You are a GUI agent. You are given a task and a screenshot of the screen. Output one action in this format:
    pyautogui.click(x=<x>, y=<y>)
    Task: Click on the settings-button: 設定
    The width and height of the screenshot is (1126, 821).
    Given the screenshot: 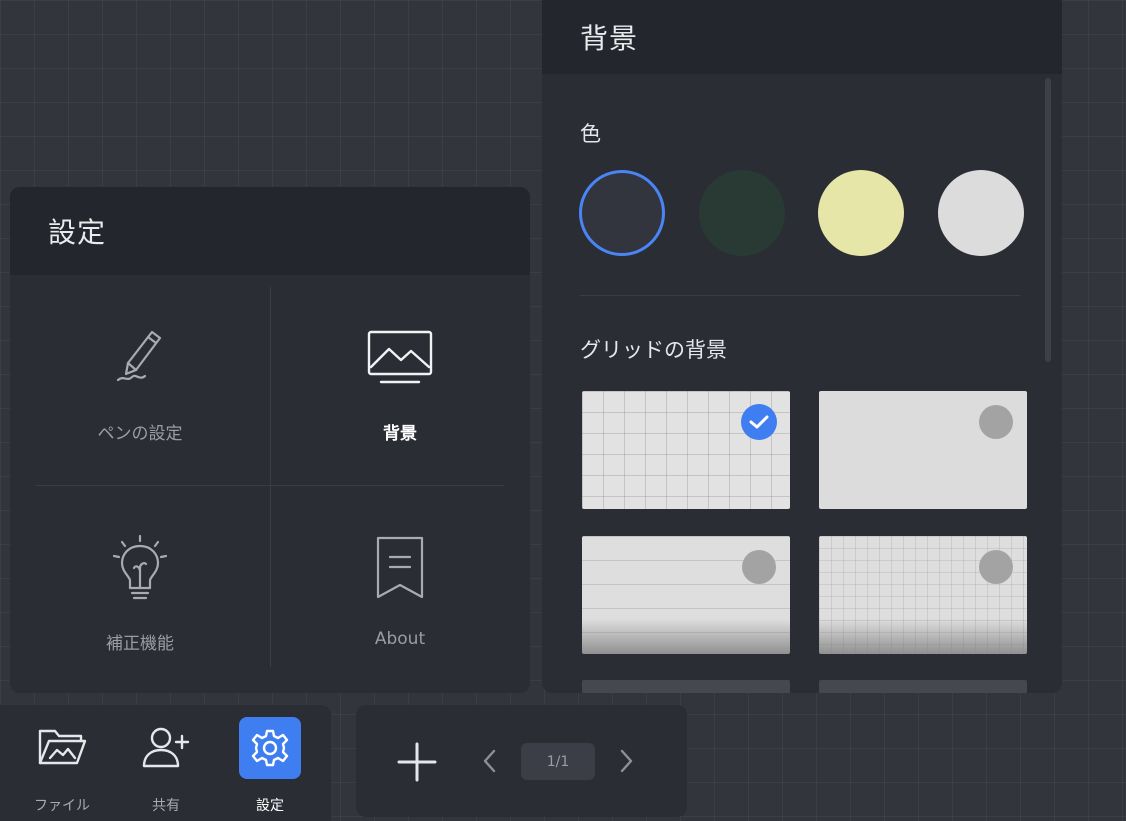 What is the action you would take?
    pyautogui.click(x=270, y=767)
    